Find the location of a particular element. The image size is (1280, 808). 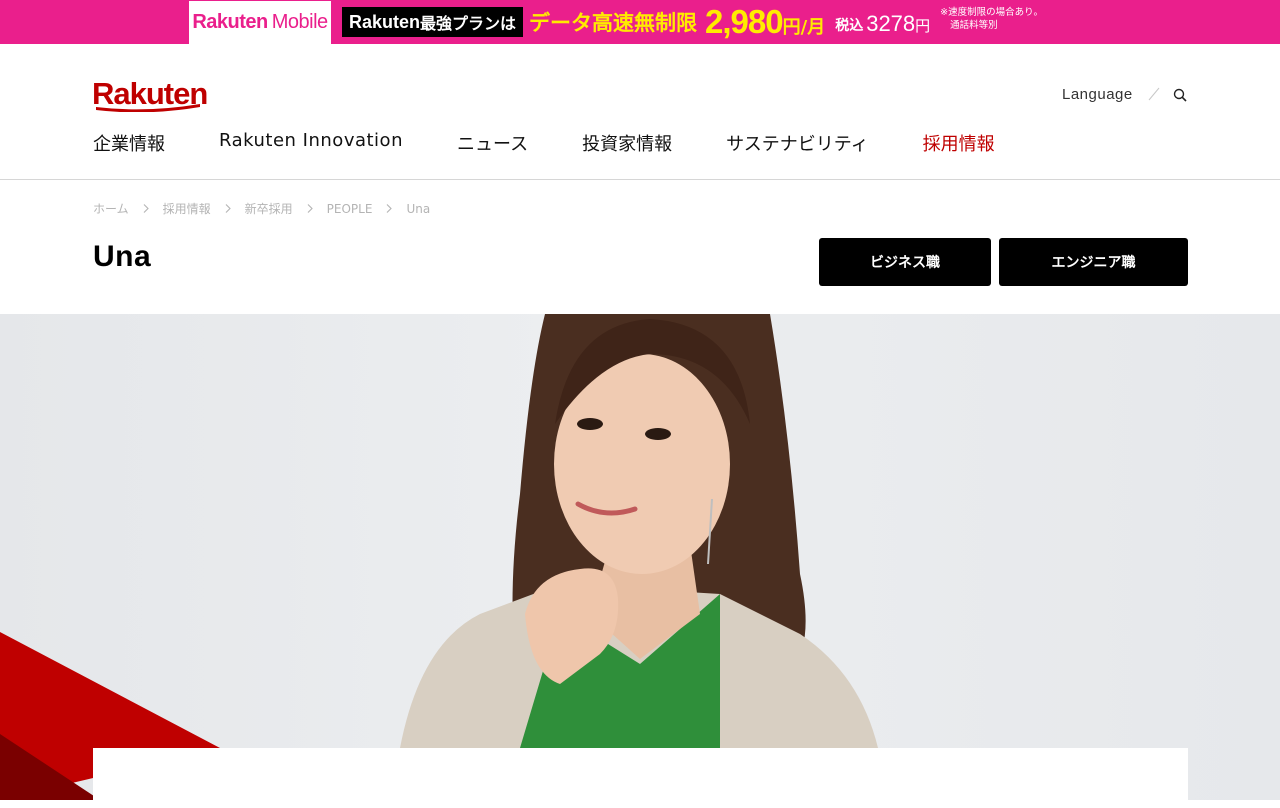

search-icon is located at coordinates (1180, 95).